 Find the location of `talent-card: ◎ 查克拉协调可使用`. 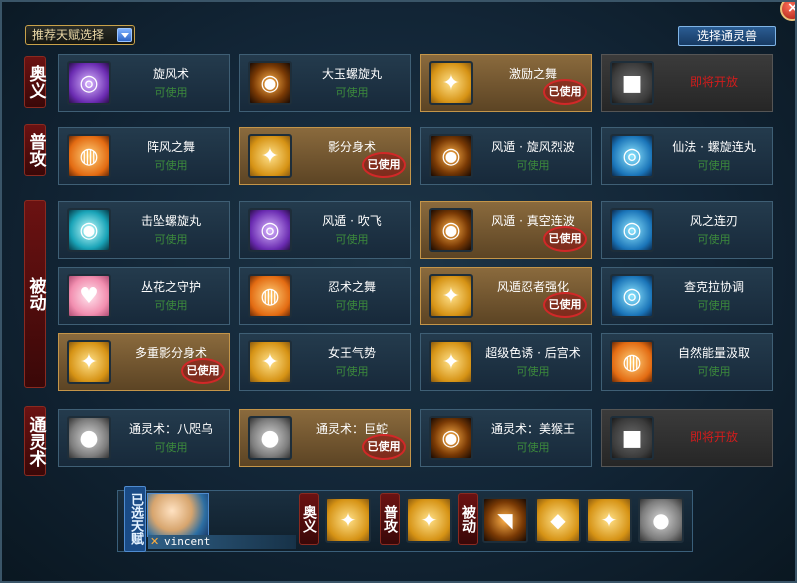

talent-card: ◎ 查克拉协调可使用 is located at coordinates (687, 296).